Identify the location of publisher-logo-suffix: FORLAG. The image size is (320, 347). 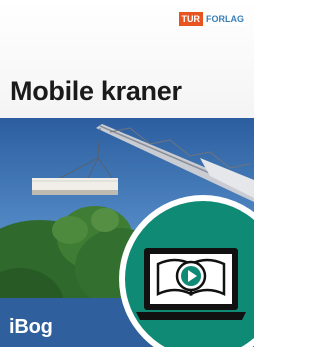
(224, 19).